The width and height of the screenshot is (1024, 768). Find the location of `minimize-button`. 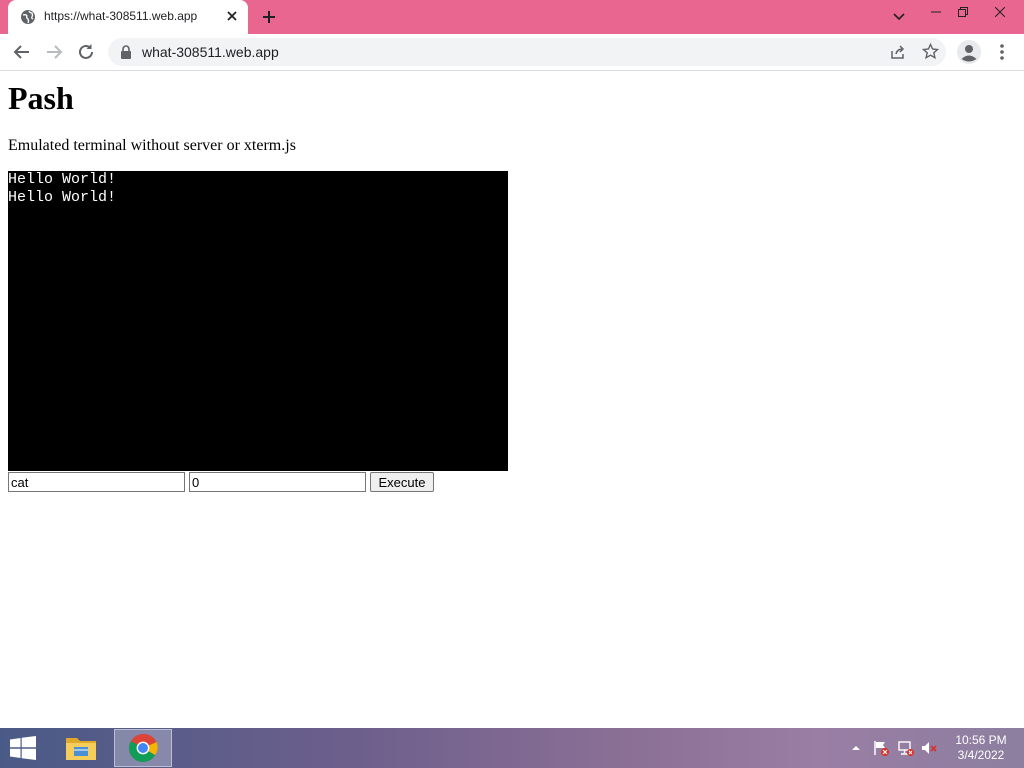

minimize-button is located at coordinates (936, 12).